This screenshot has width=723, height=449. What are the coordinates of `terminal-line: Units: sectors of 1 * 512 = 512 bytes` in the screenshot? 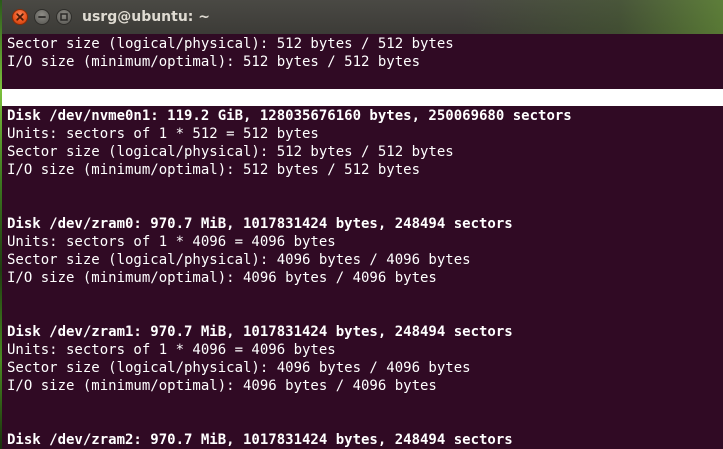 It's located at (163, 134).